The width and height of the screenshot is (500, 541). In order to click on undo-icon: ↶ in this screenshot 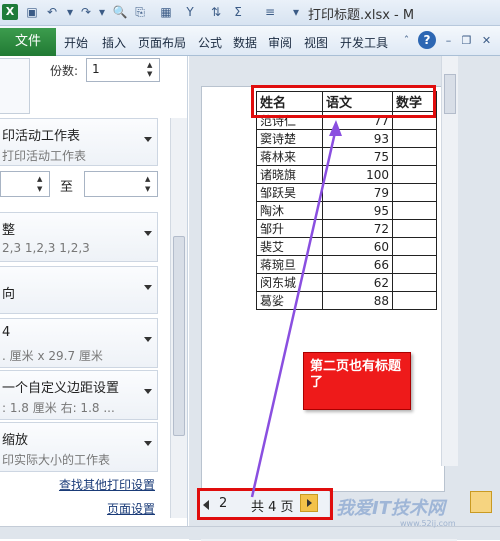, I will do `click(52, 12)`.